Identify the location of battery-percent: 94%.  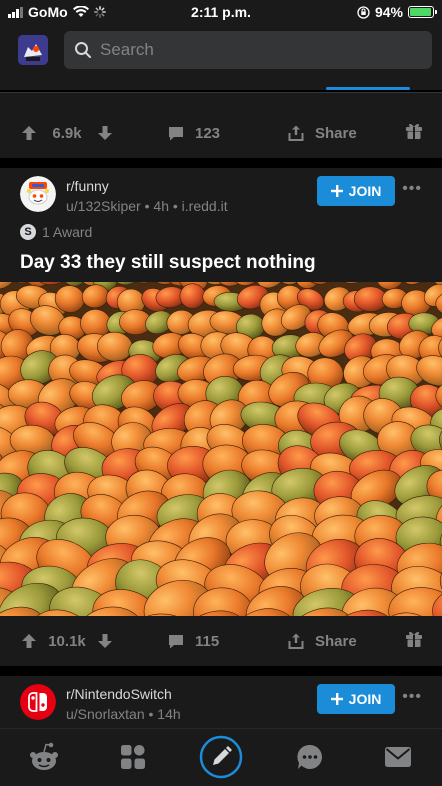
(388, 12).